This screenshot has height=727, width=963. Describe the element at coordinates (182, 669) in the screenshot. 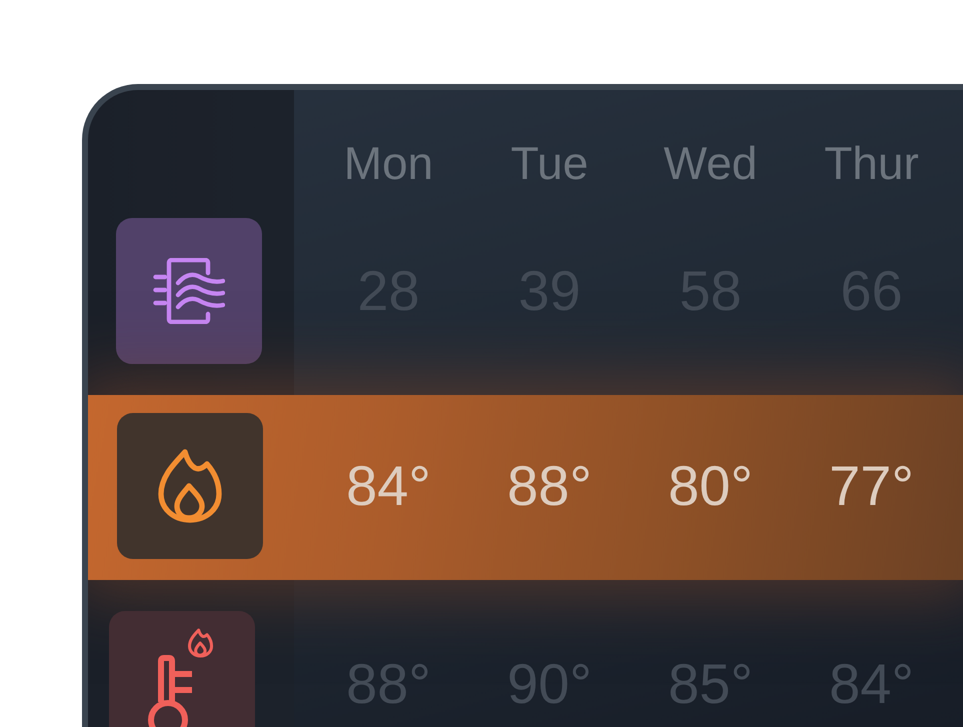

I see `thermometer-flame-icon` at that location.